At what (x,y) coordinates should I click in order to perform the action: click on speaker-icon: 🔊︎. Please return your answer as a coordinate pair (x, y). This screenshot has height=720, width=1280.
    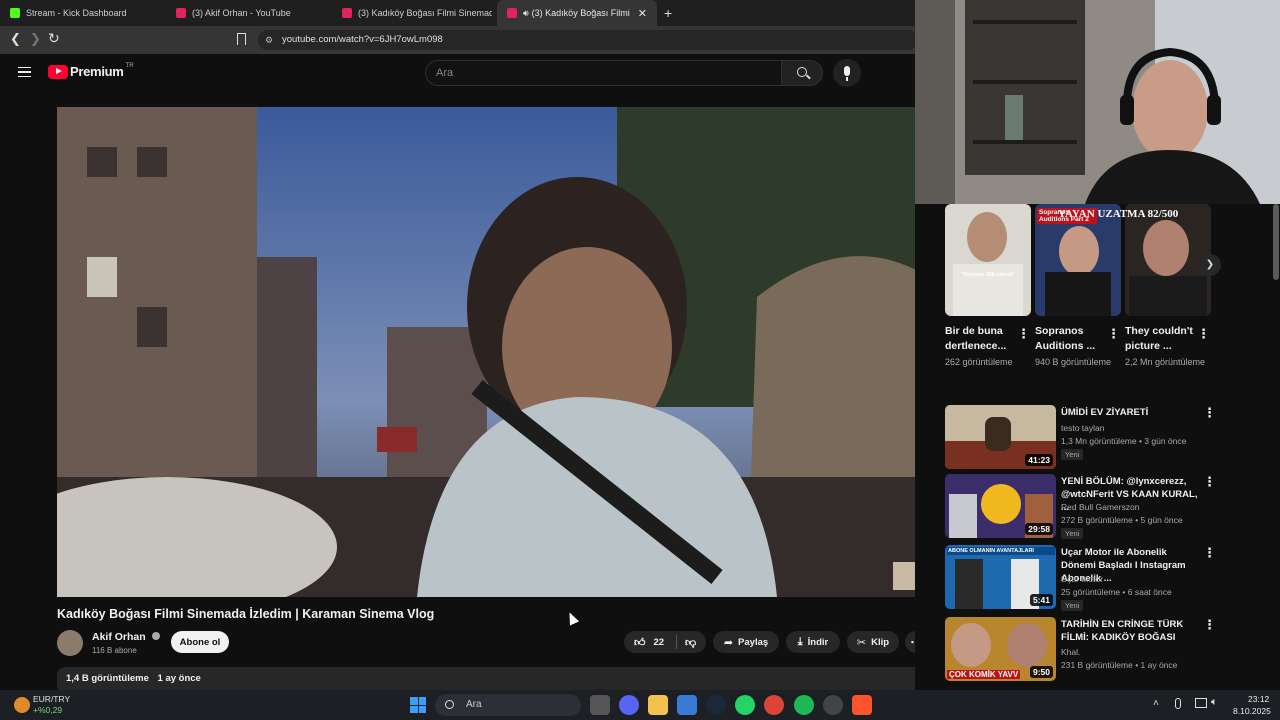
    Looking at the image, I should click on (526, 12).